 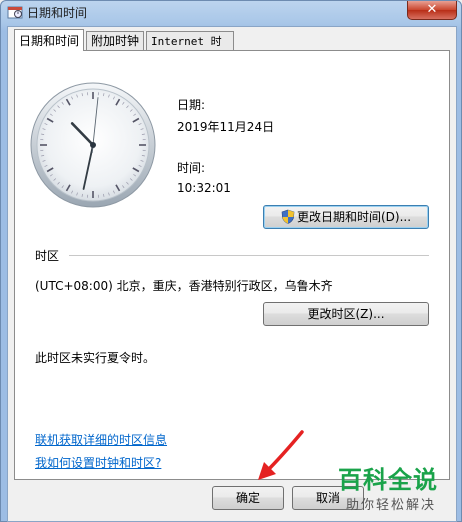 I want to click on tab-internet-time: Internet 时间, so click(x=190, y=49).